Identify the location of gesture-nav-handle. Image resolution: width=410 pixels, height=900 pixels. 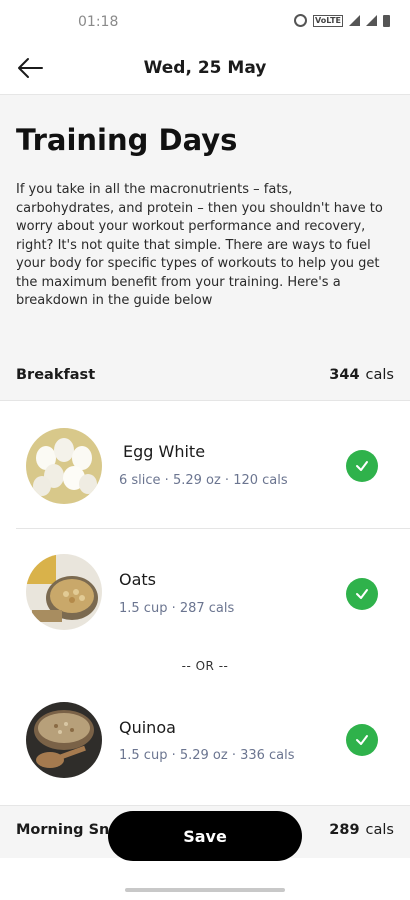
(205, 890).